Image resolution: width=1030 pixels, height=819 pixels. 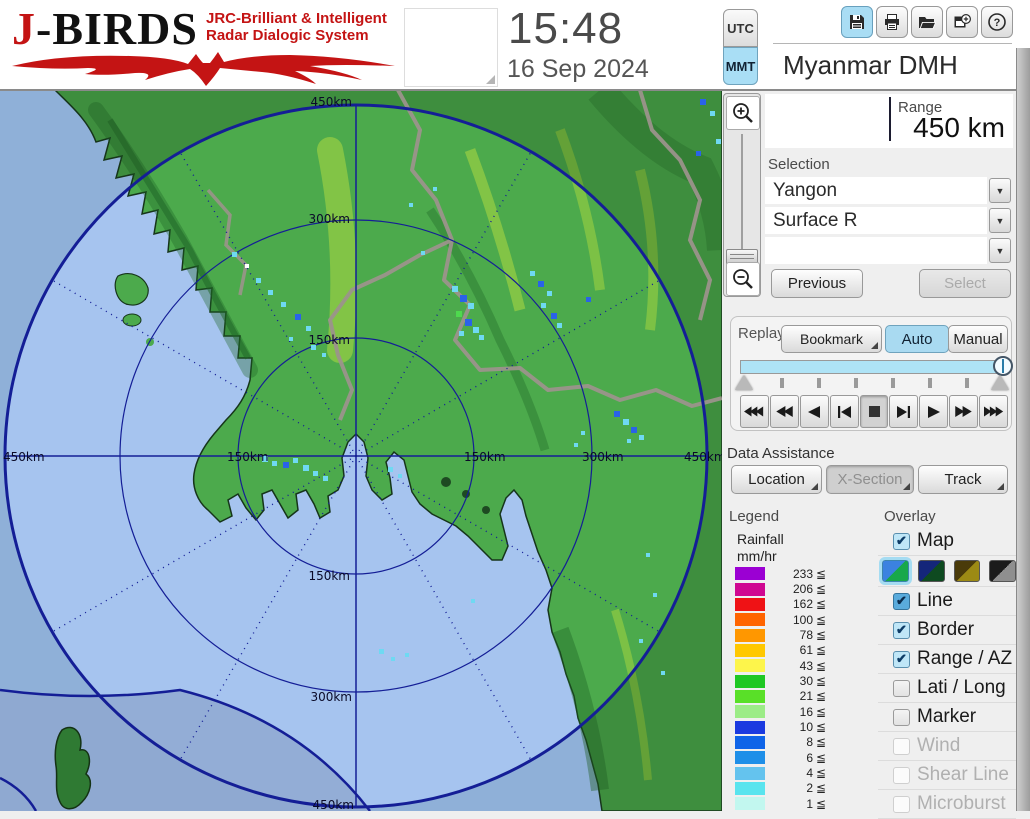 I want to click on ring-label: 450km, so click(x=24, y=457).